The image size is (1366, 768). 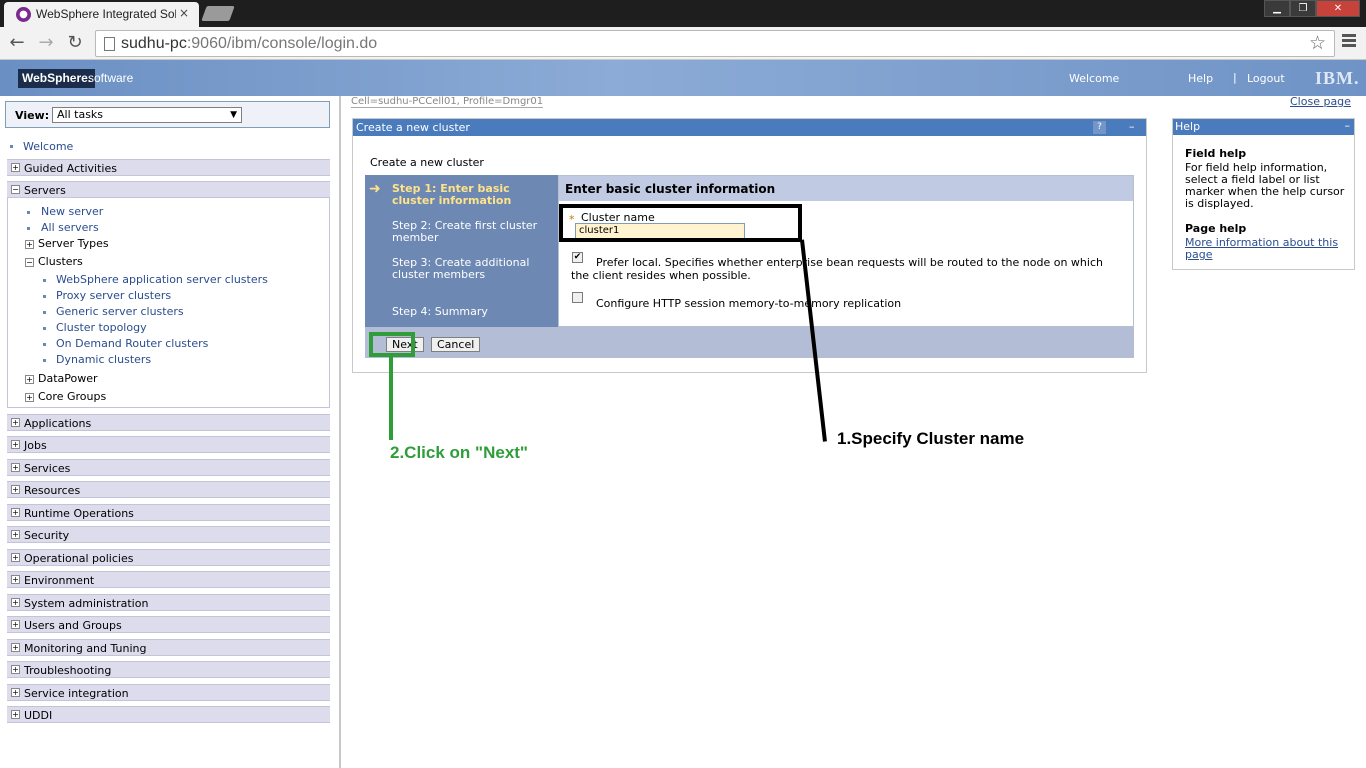 What do you see at coordinates (1200, 78) in the screenshot?
I see `help-link: Help` at bounding box center [1200, 78].